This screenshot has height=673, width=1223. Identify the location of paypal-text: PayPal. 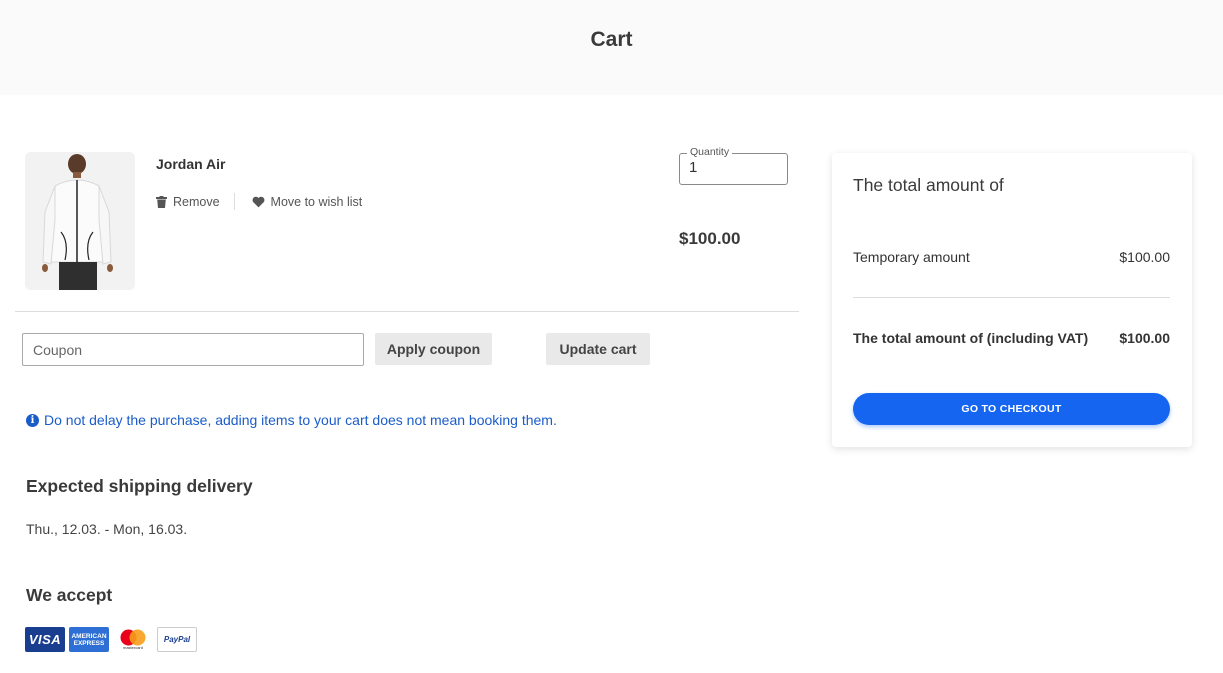
(177, 639).